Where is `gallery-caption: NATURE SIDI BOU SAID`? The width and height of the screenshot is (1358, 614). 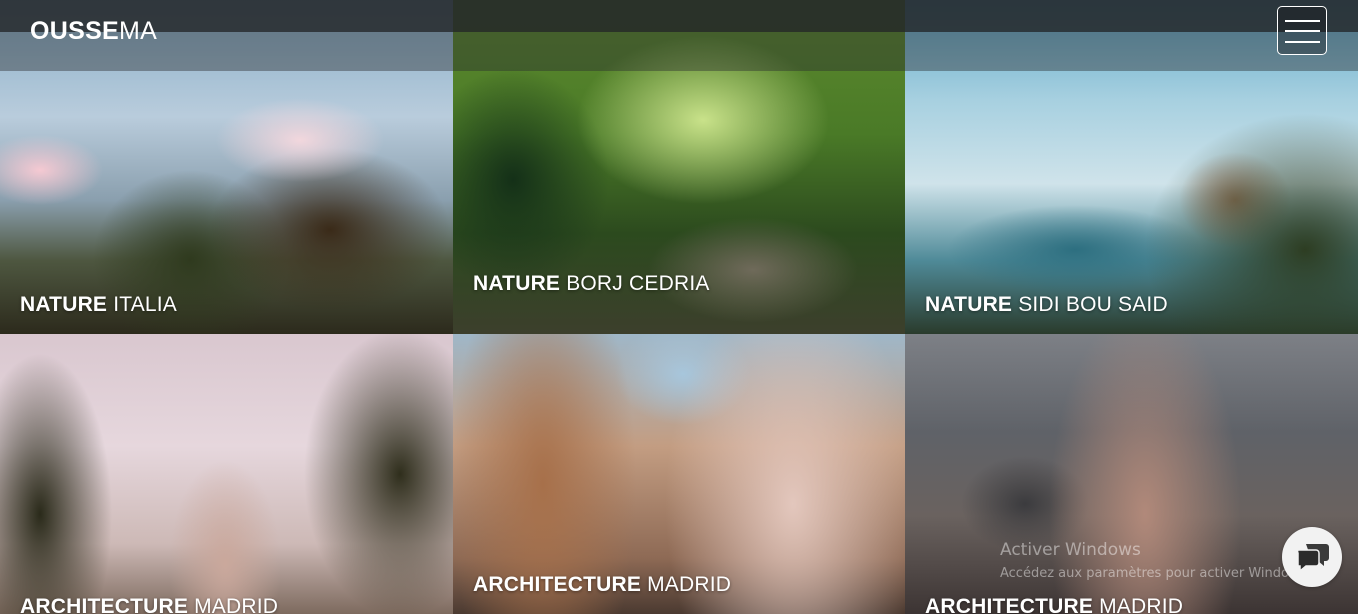
gallery-caption: NATURE SIDI BOU SAID is located at coordinates (1046, 305).